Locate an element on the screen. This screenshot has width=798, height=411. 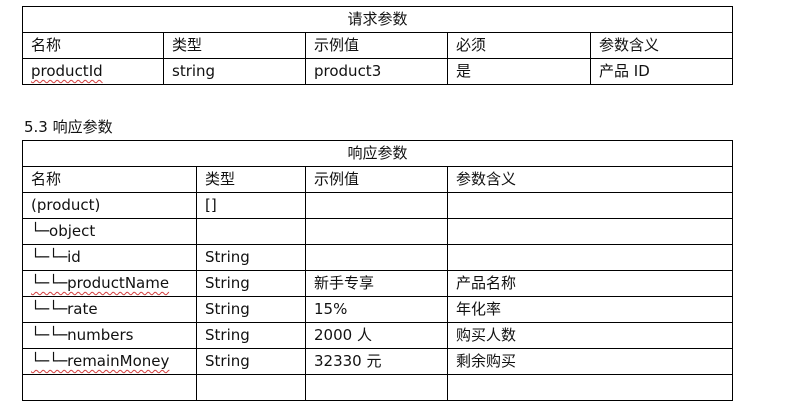
table-header-row: 名称 类型 示例值 必须 参数含义 is located at coordinates (377, 45).